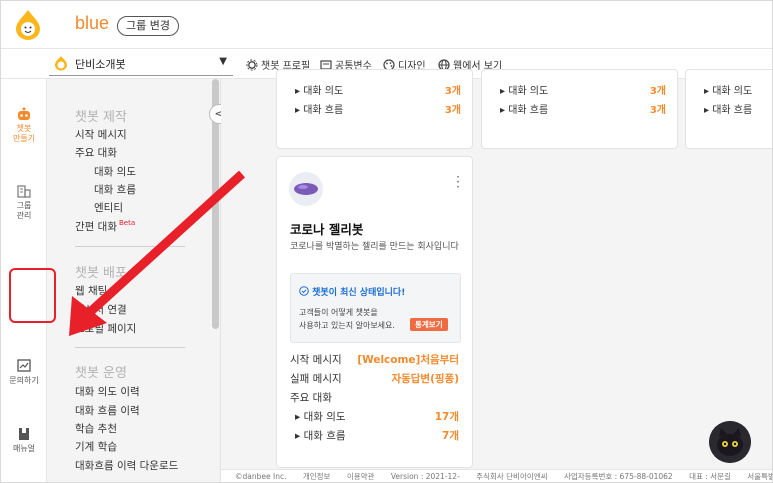  I want to click on status-line-2: 사용하고 있는지 알아보세요., so click(347, 325).